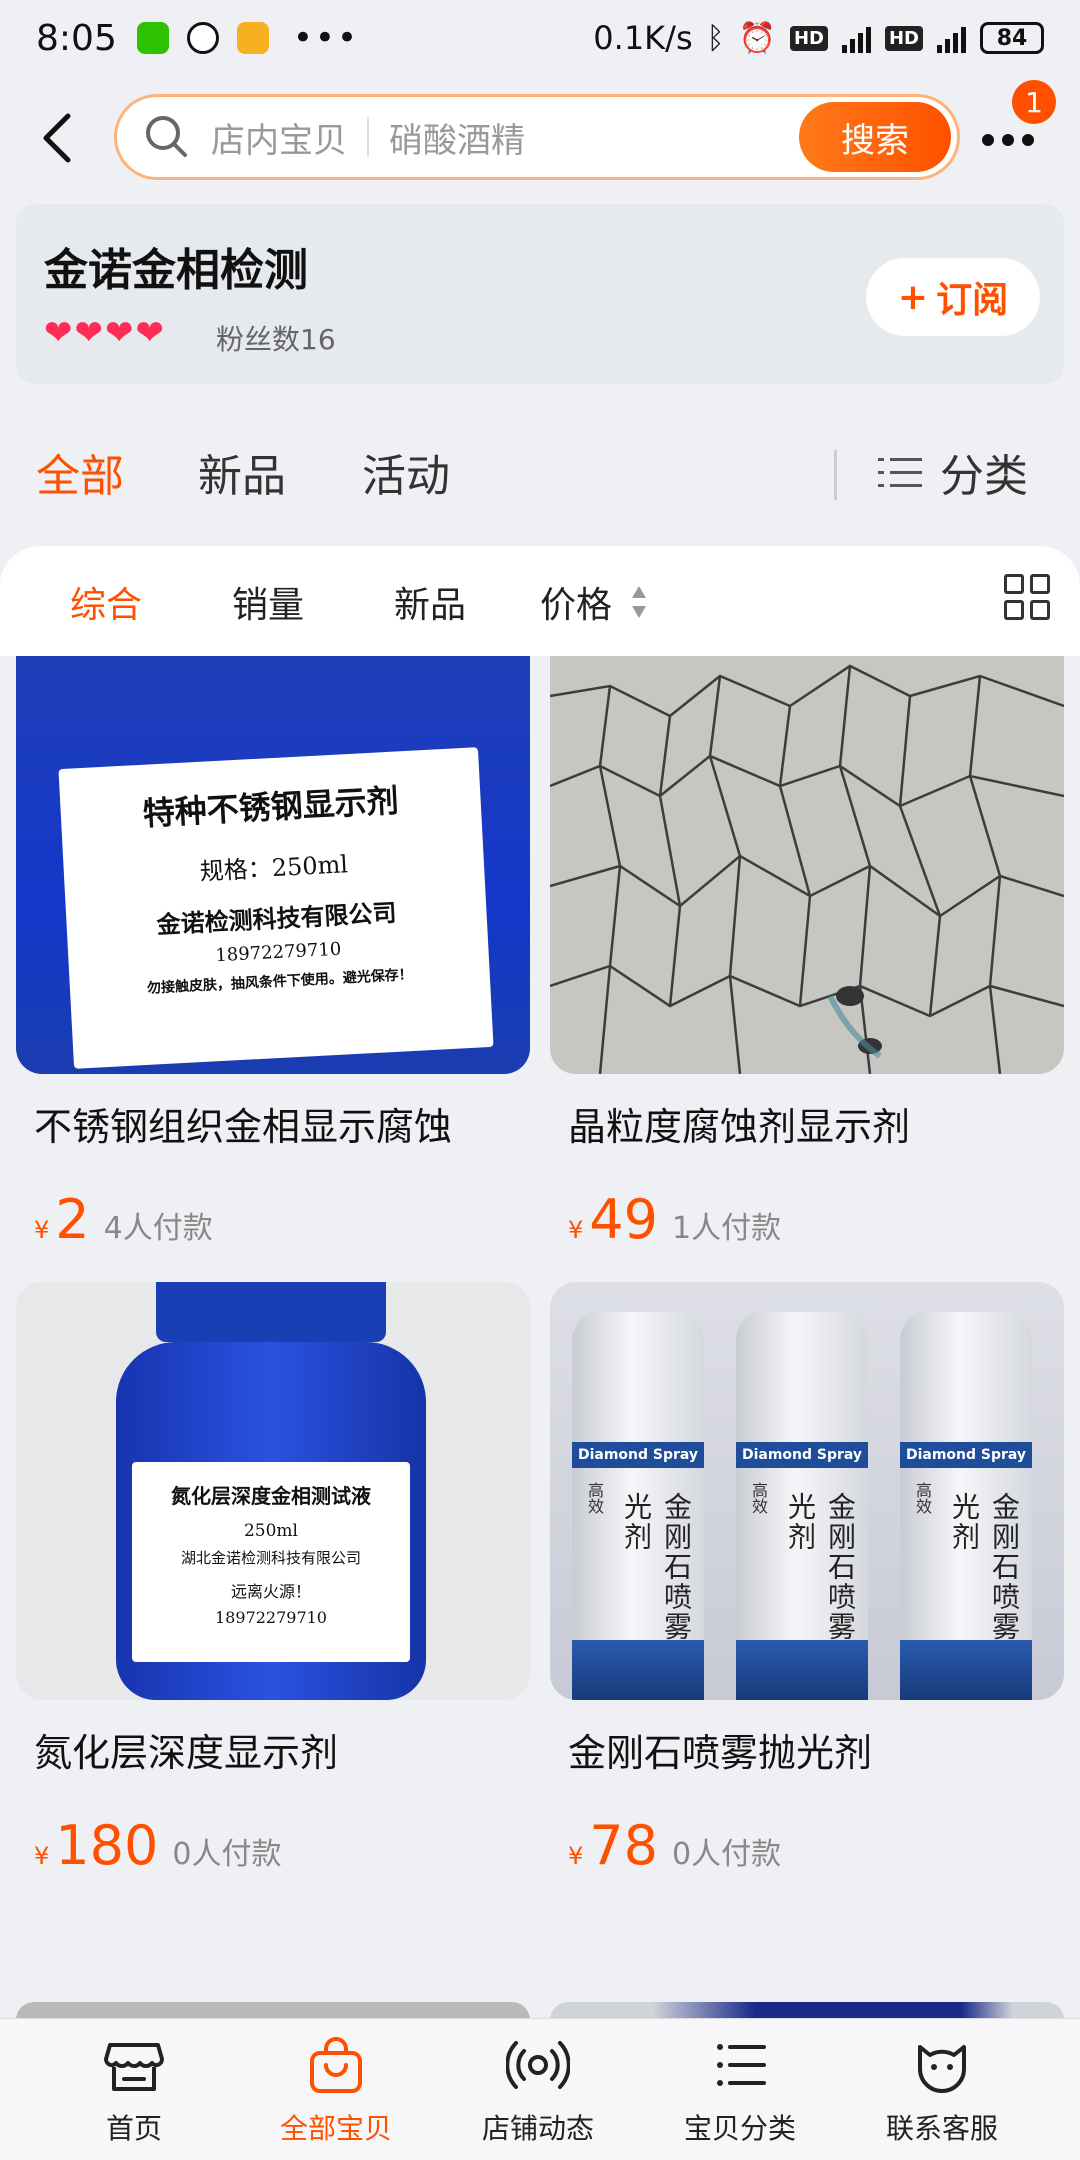 The image size is (1080, 2160). What do you see at coordinates (739, 1123) in the screenshot?
I see `product-title: 晶粒度腐蚀剂显示剂` at bounding box center [739, 1123].